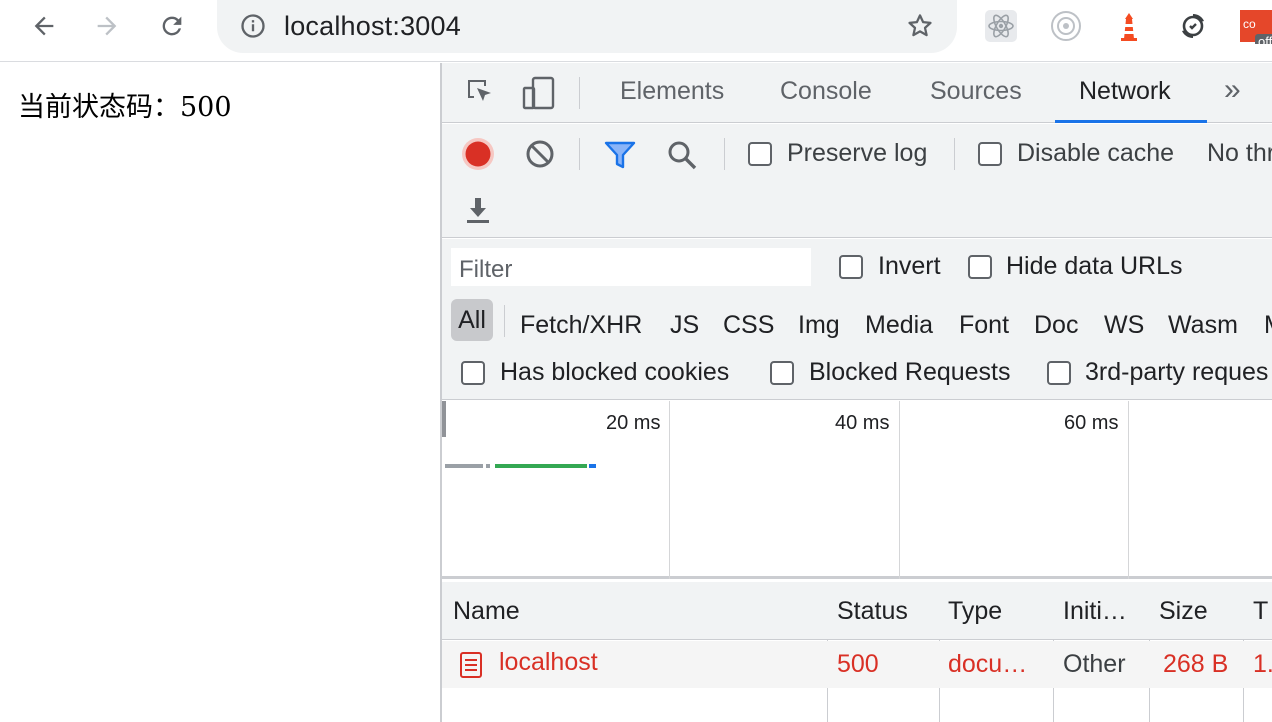 This screenshot has height=722, width=1272. I want to click on forward-arrow-icon, so click(107, 26).